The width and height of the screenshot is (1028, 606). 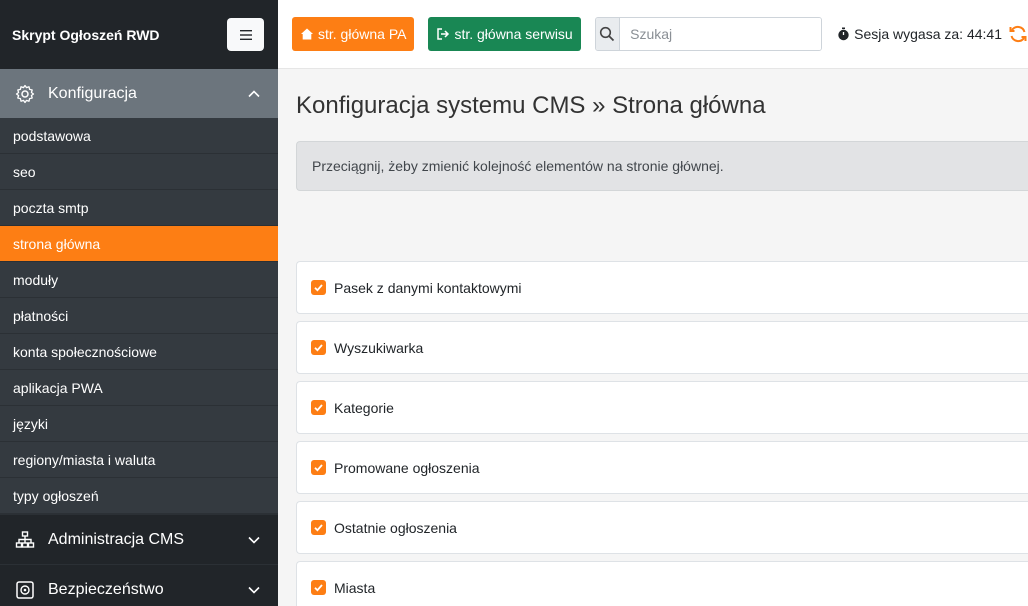 I want to click on sidebar-section-administracja: Administracja CMS, so click(x=139, y=539).